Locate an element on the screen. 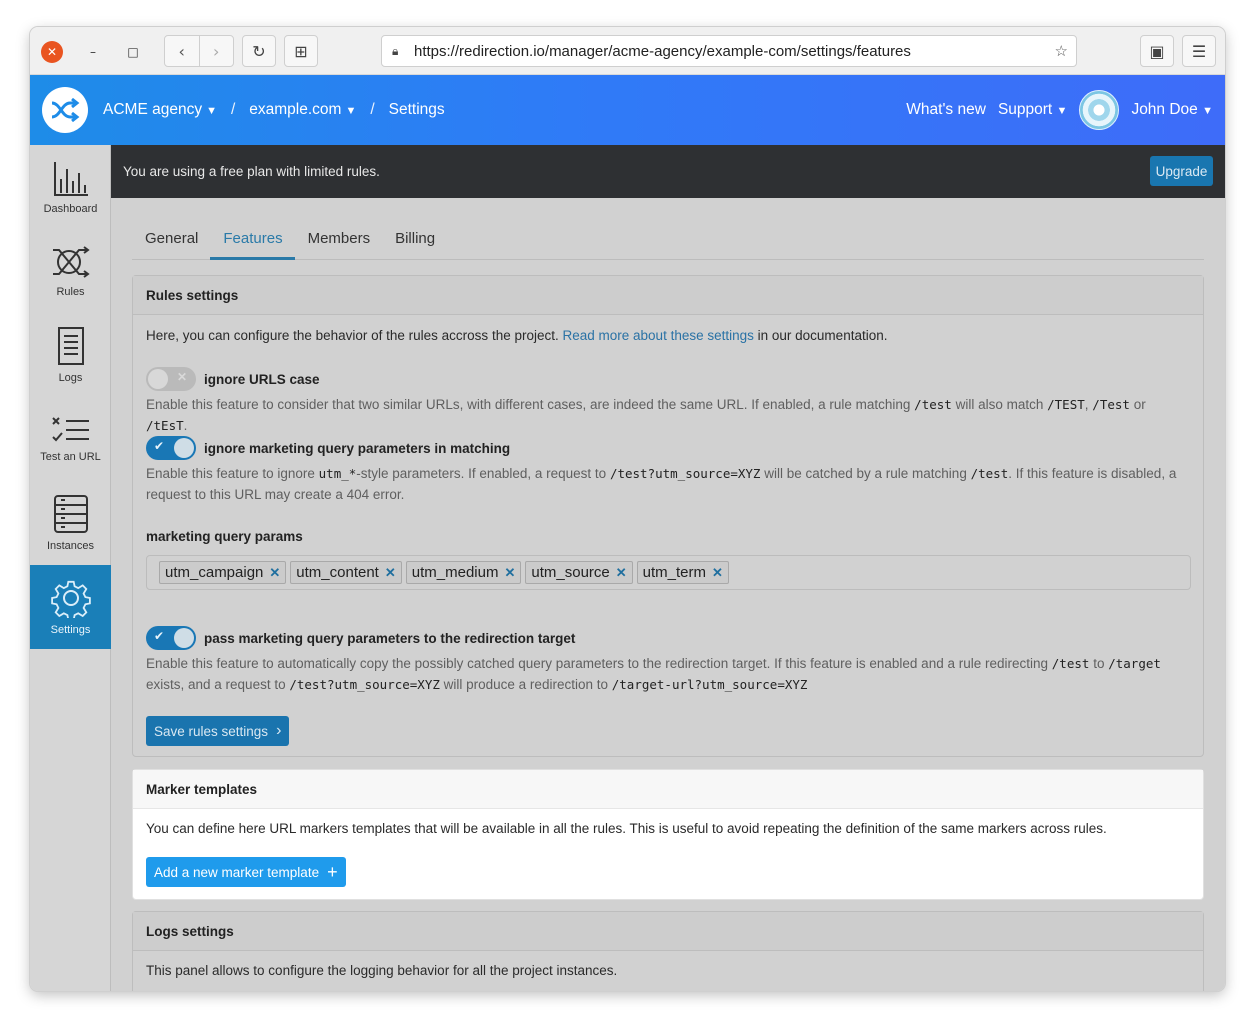 This screenshot has height=1028, width=1259. intro-text-end: in our documentation. is located at coordinates (822, 335).